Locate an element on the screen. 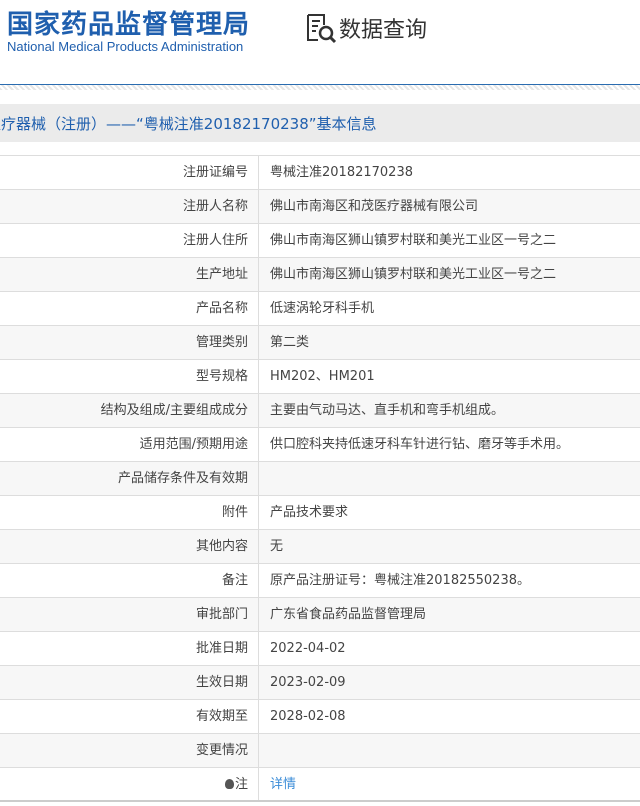  data-query-heading: 数据查询 is located at coordinates (366, 28).